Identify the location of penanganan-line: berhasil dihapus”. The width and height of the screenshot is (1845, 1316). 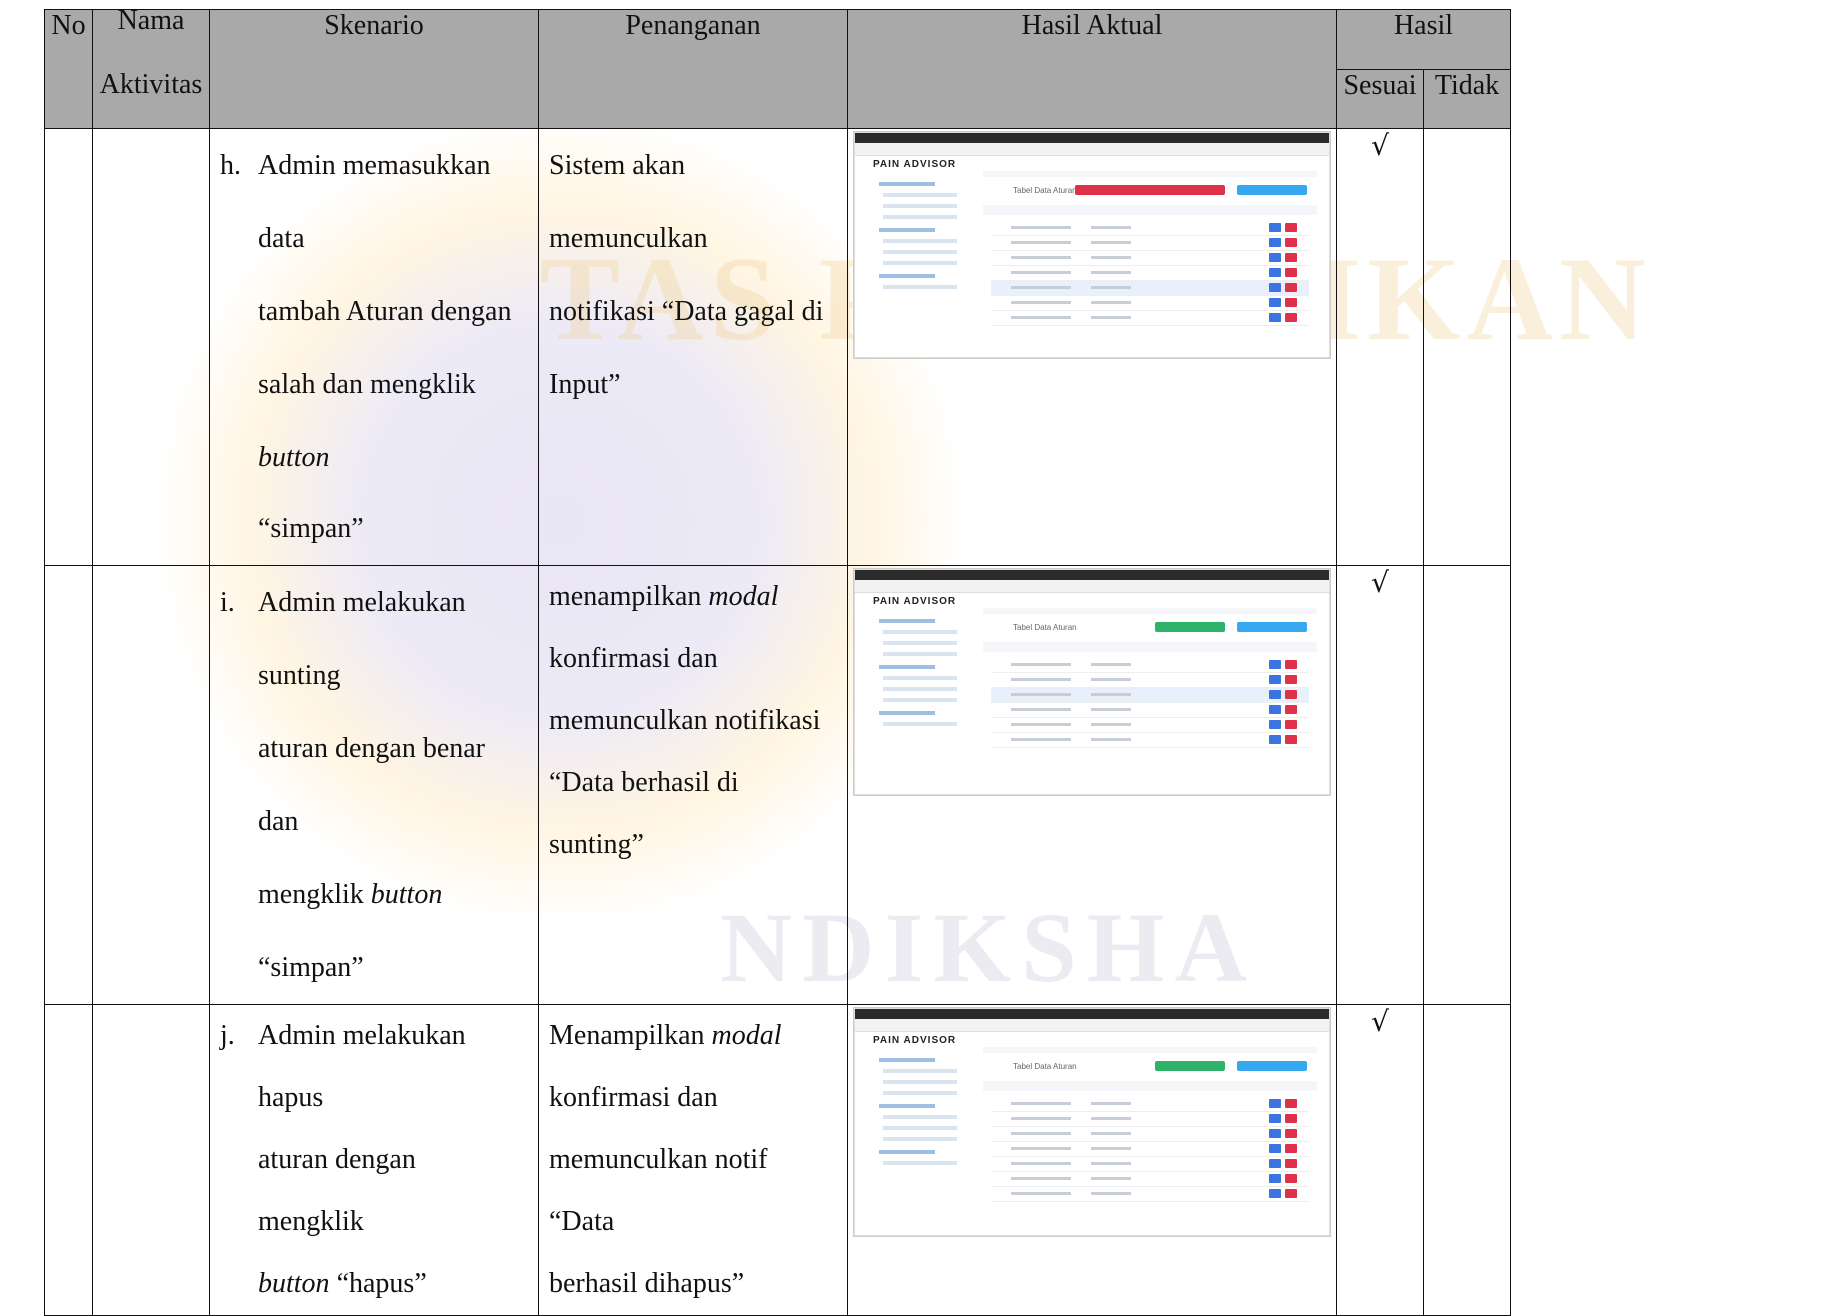
(647, 1283).